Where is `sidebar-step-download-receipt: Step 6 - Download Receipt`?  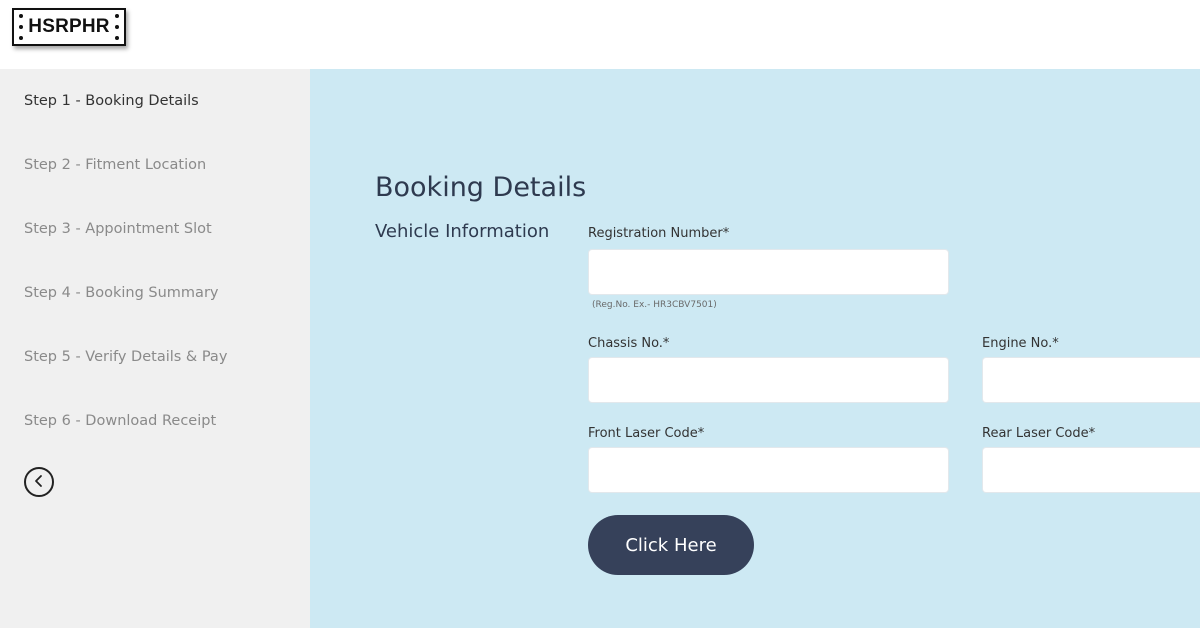
sidebar-step-download-receipt: Step 6 - Download Receipt is located at coordinates (120, 421).